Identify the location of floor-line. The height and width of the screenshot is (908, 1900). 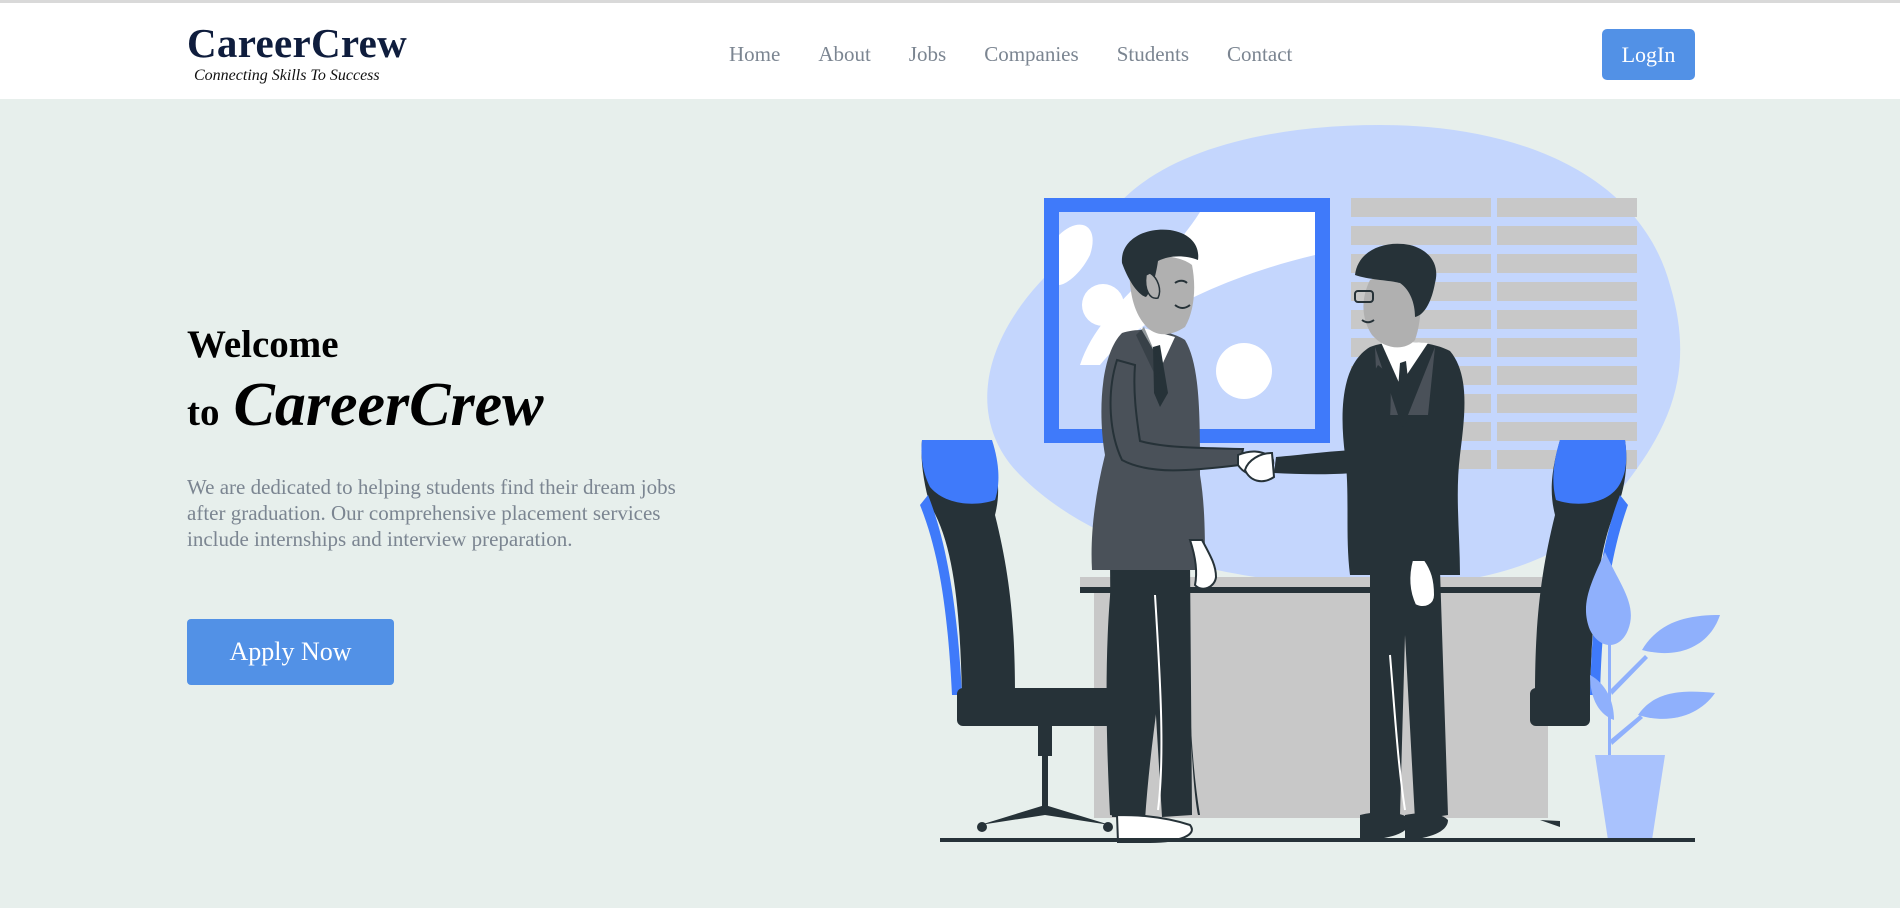
(1317, 840).